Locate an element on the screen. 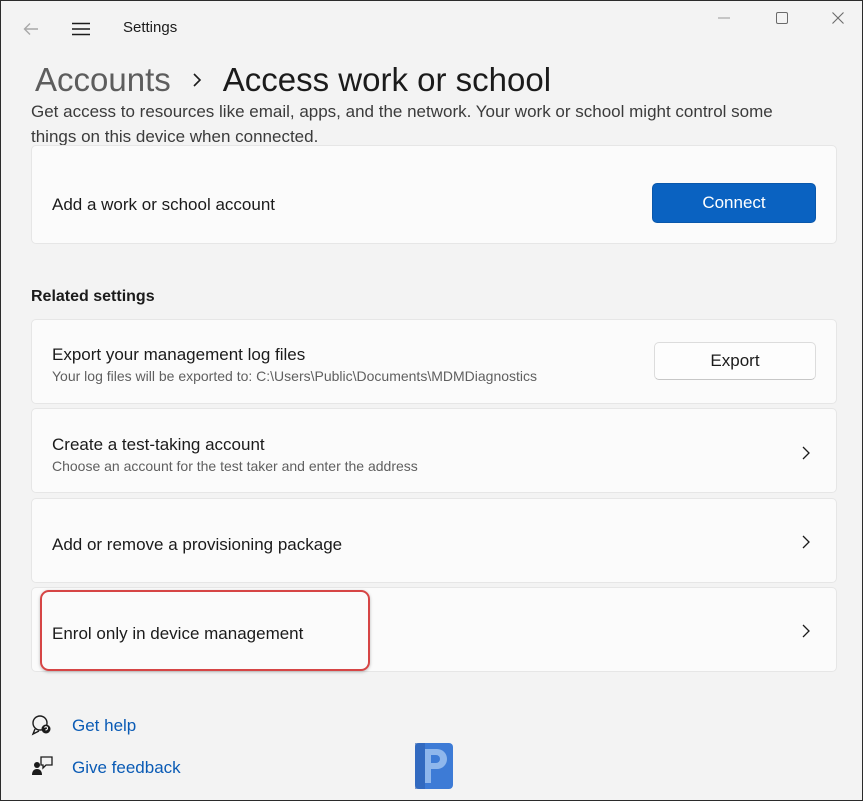  help-icon is located at coordinates (41, 725).